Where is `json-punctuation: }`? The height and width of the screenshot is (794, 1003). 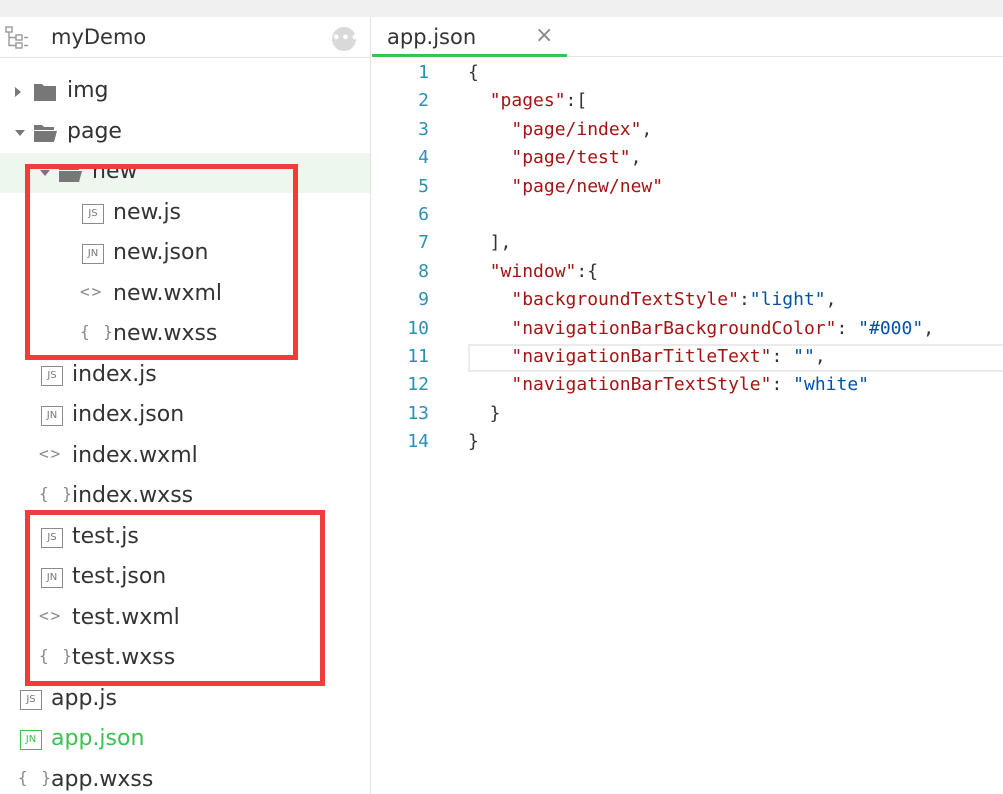
json-punctuation: } is located at coordinates (484, 413).